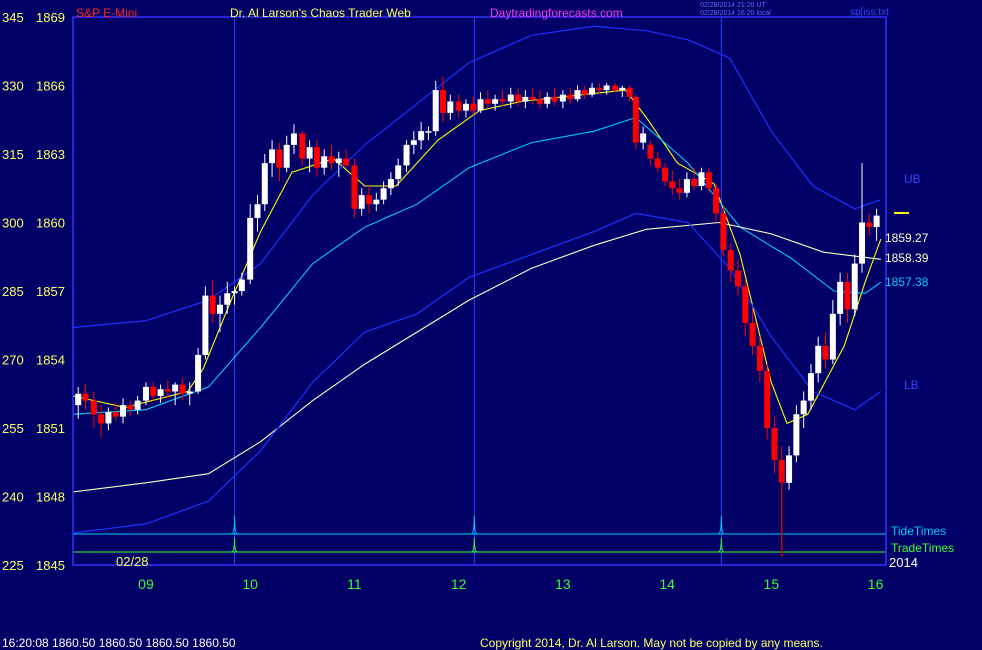  What do you see at coordinates (922, 548) in the screenshot?
I see `trade-times-label: TradeTimes` at bounding box center [922, 548].